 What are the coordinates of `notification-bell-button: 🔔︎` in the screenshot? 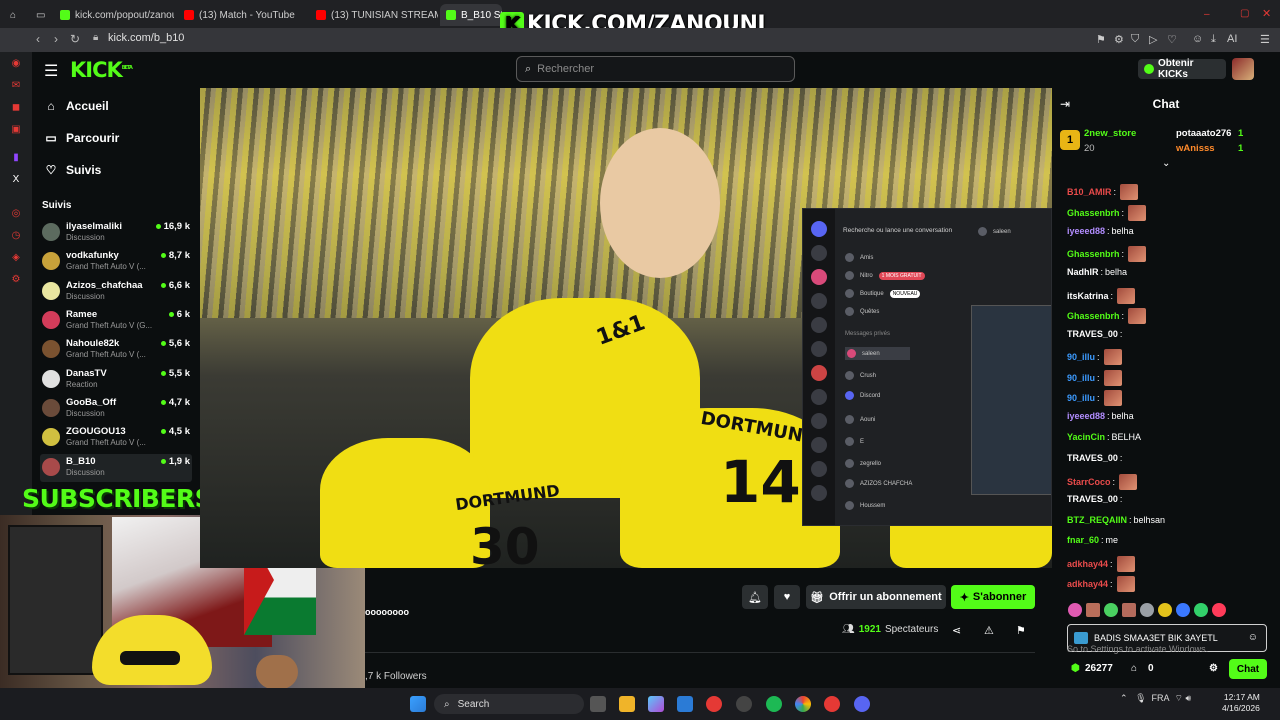 It's located at (755, 597).